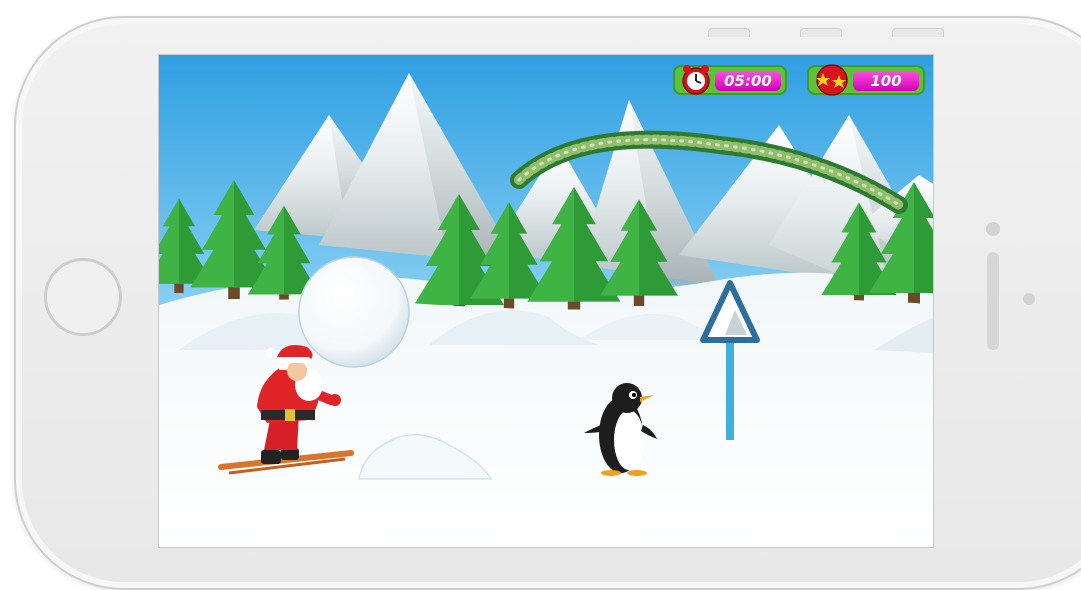 The image size is (1081, 590). Describe the element at coordinates (993, 301) in the screenshot. I see `speaker-grille` at that location.